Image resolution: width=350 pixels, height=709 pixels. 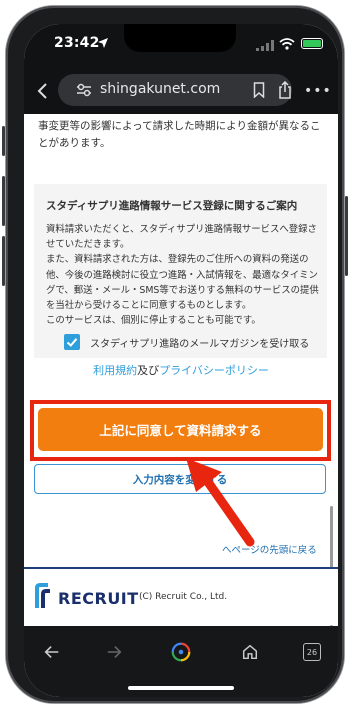 I want to click on status-bar: 23:42, so click(x=181, y=46).